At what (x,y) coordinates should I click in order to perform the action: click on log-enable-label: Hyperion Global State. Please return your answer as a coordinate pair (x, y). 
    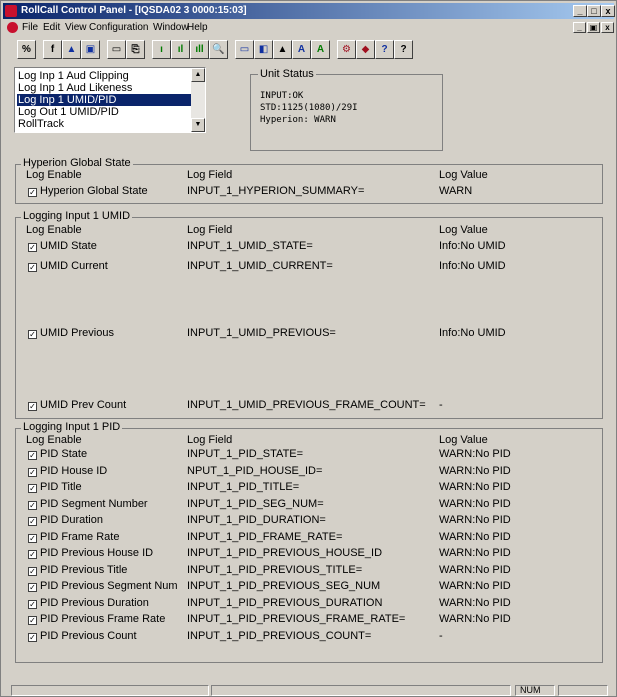
    Looking at the image, I should click on (94, 191).